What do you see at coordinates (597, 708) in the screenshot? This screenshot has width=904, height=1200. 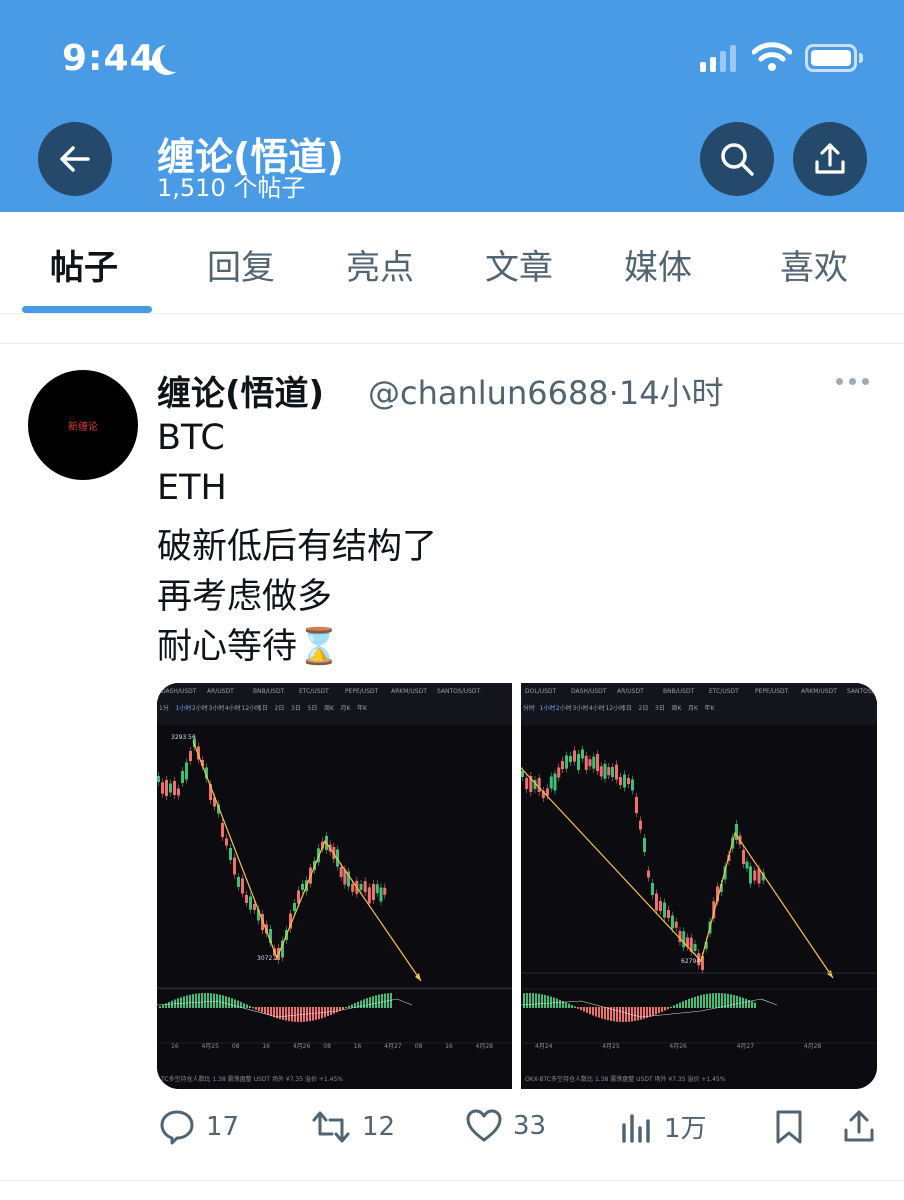 I see `chart-timeframe: 4小时` at bounding box center [597, 708].